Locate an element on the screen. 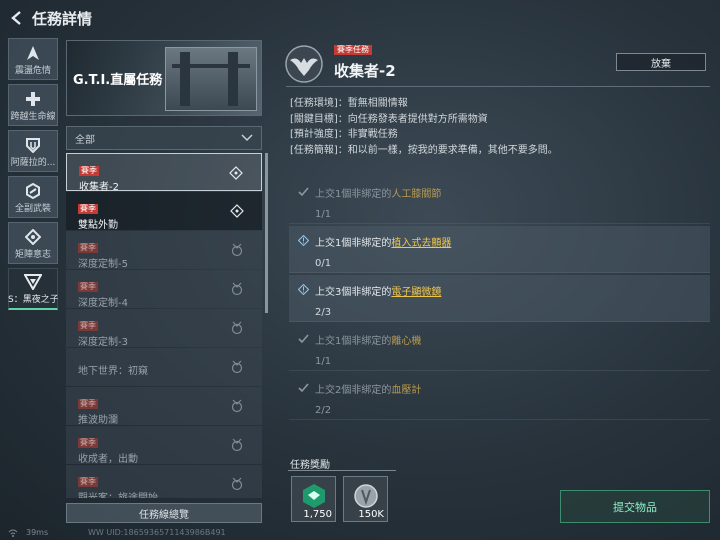 The width and height of the screenshot is (720, 540). filter-dropdown: 全部 is located at coordinates (164, 138).